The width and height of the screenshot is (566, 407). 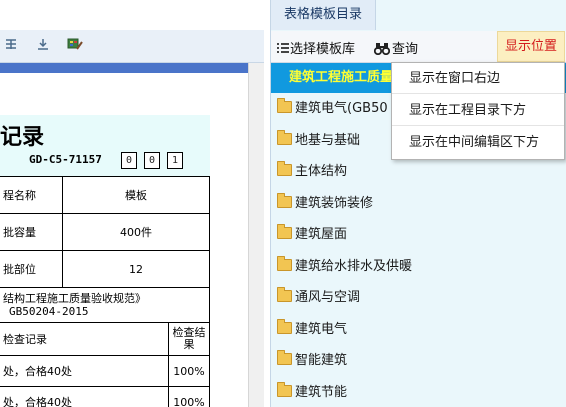 What do you see at coordinates (341, 108) in the screenshot?
I see `tree-item-label: 建筑电气(GB50` at bounding box center [341, 108].